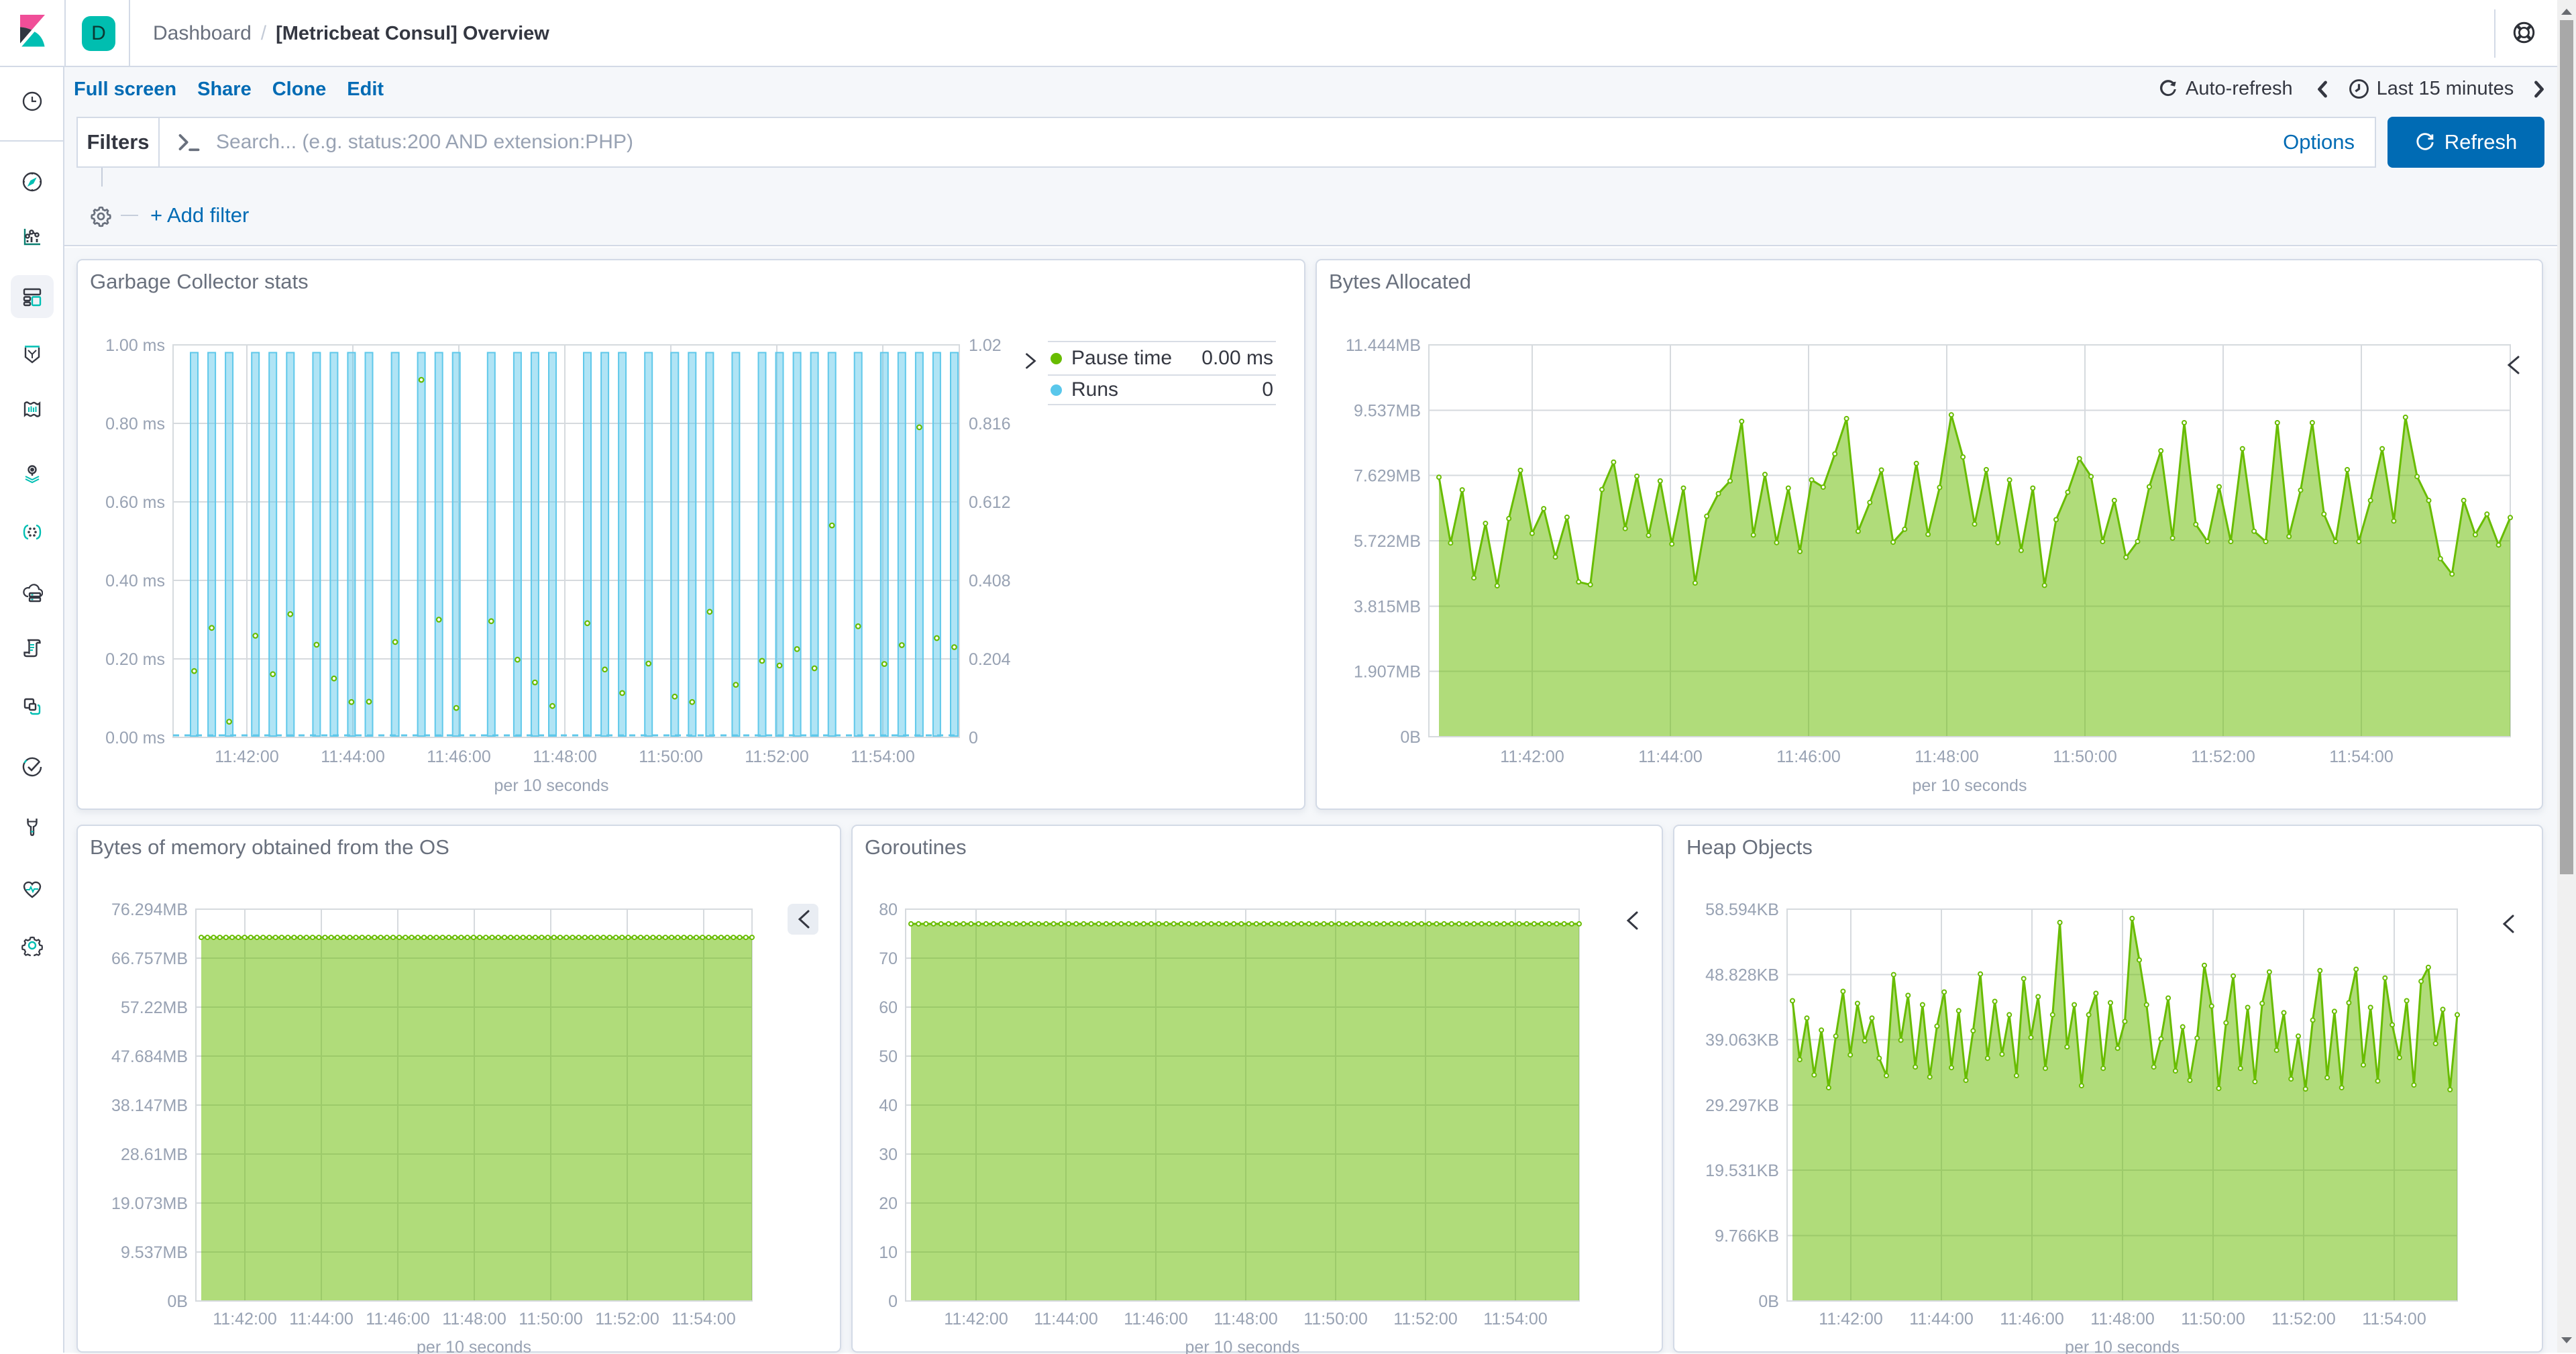 This screenshot has height=1354, width=2576. I want to click on svg-text: 1.907MB, so click(1387, 672).